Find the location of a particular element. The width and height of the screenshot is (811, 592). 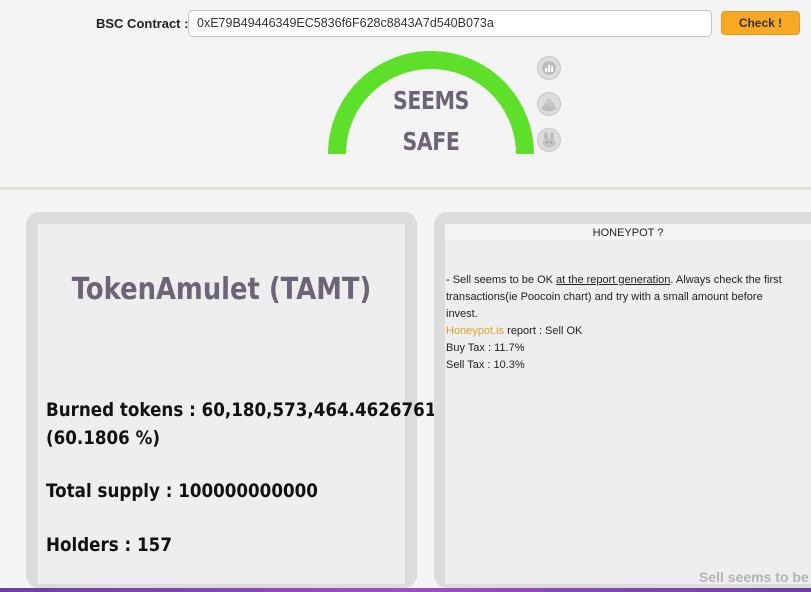

honeypot-is-link: Honeypot.is is located at coordinates (475, 331).